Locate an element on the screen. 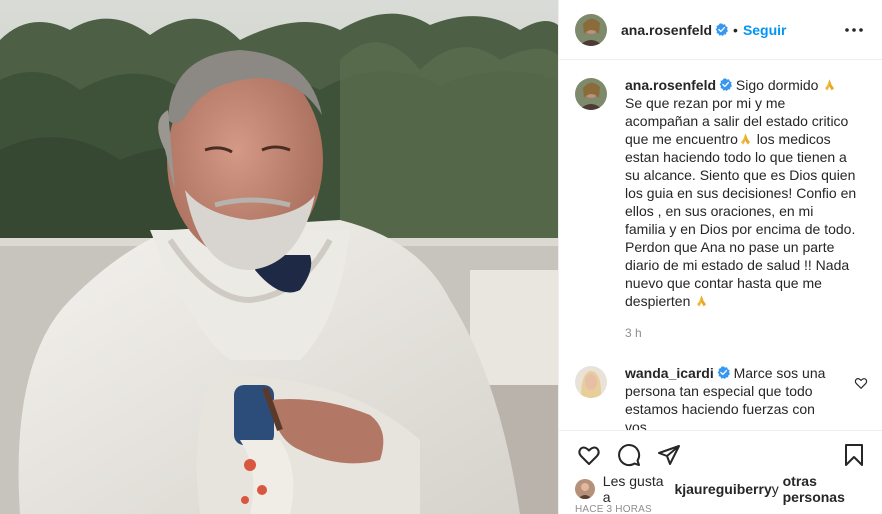  commenter-username: wanda_icardi is located at coordinates (669, 373).